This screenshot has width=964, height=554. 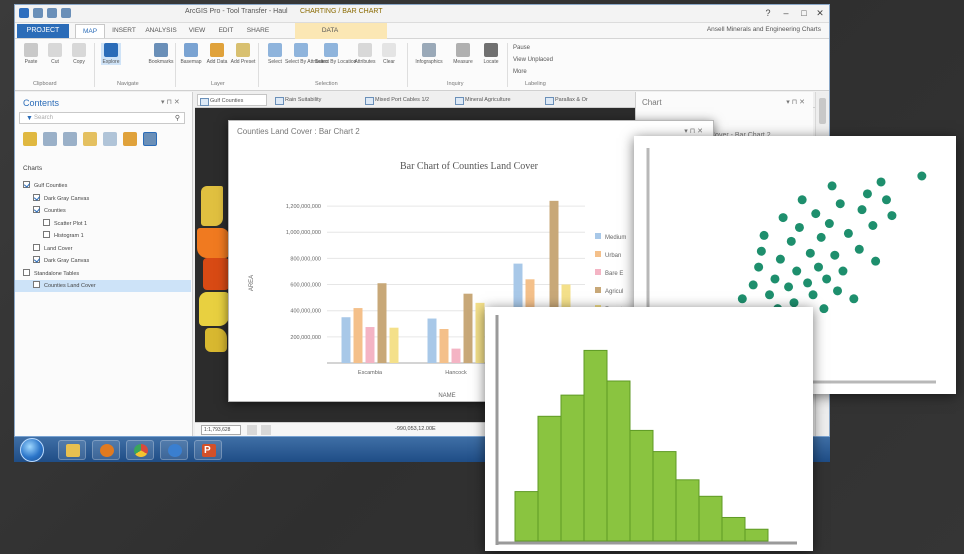 I want to click on basemap-button: Basemap, so click(x=191, y=54).